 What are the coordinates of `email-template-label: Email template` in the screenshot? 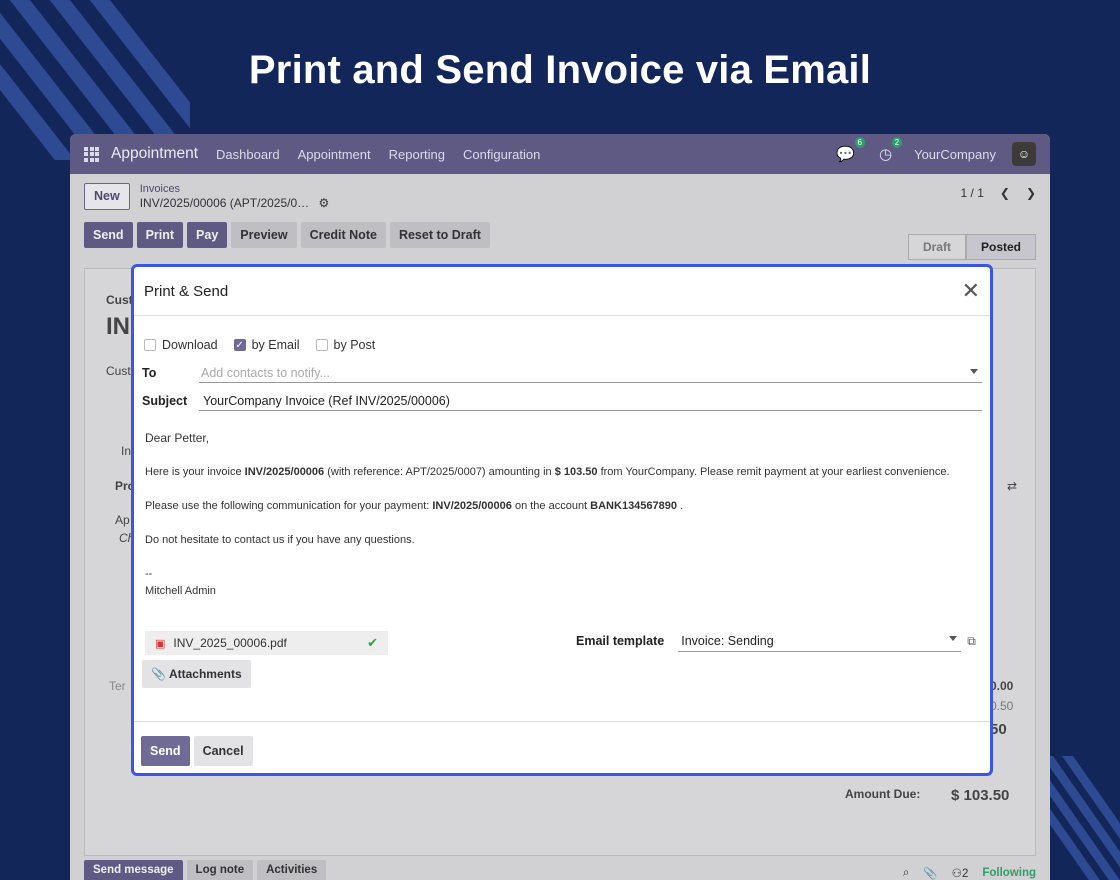 It's located at (620, 641).